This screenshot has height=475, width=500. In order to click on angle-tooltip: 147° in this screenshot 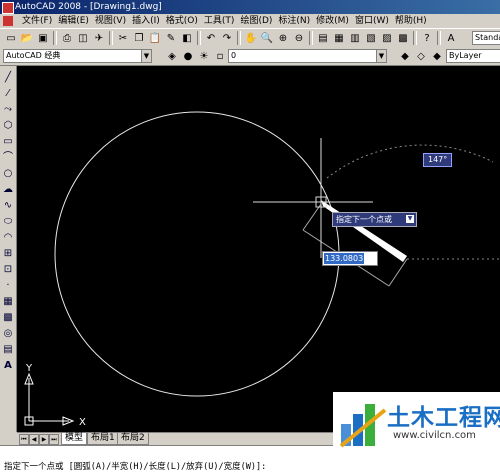, I will do `click(438, 160)`.